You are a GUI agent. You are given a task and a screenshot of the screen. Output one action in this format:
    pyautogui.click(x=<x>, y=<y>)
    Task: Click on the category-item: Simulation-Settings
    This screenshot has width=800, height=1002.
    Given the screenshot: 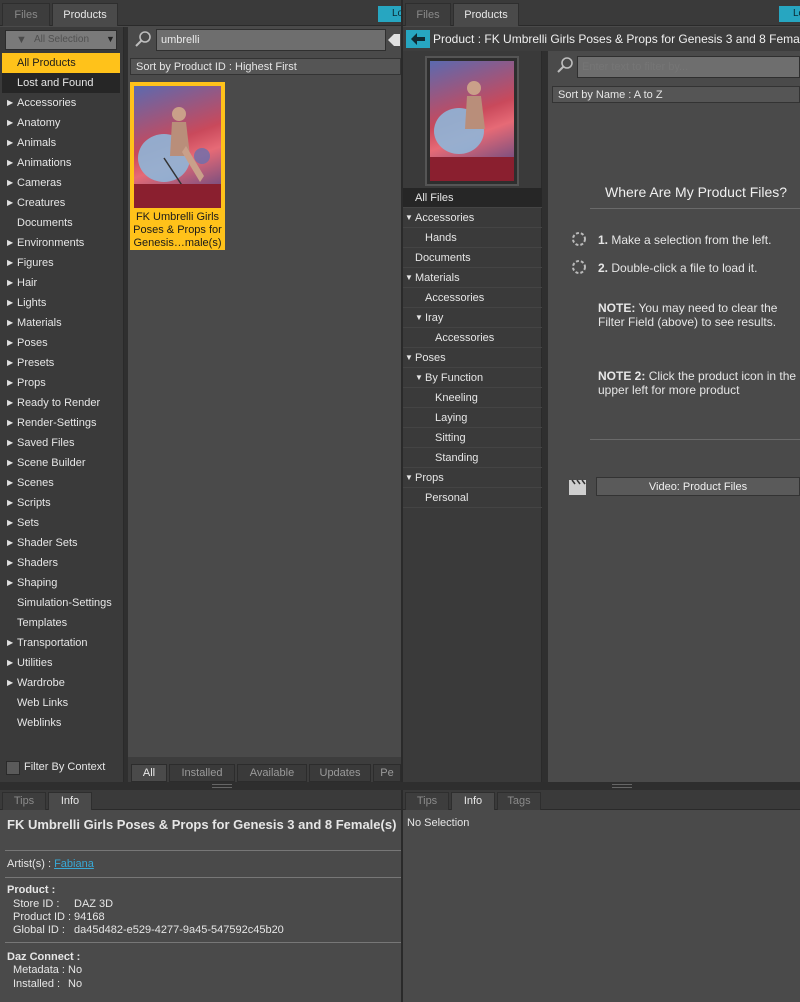 What is the action you would take?
    pyautogui.click(x=61, y=603)
    